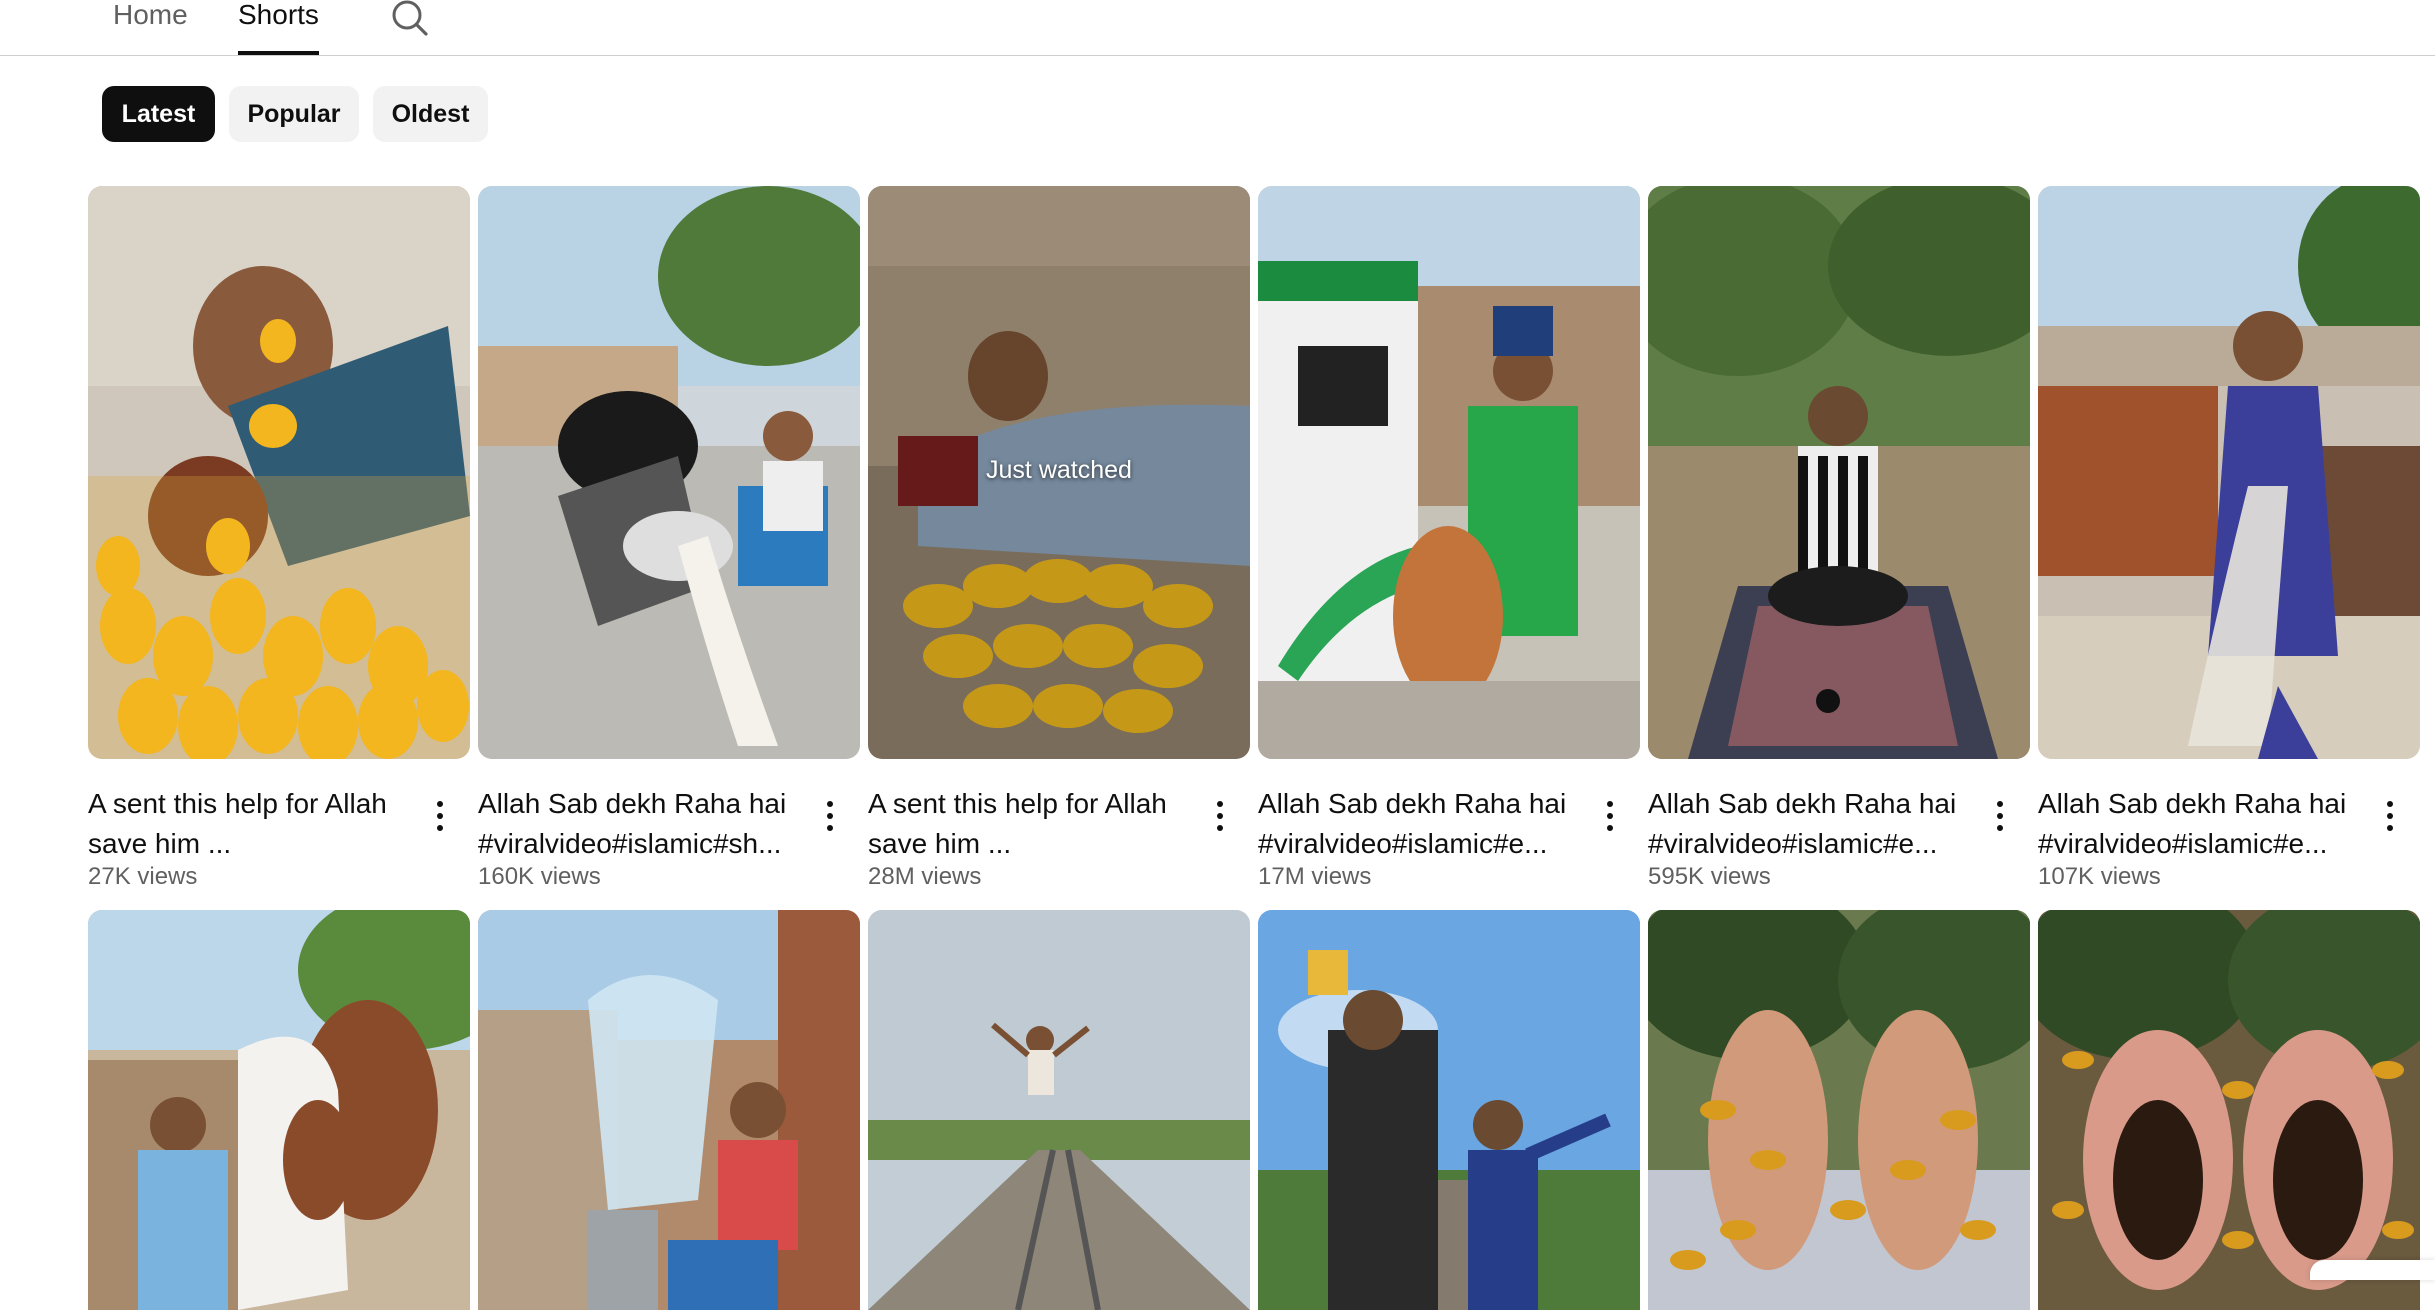 The image size is (2435, 1310). Describe the element at coordinates (410, 21) in the screenshot. I see `search-icon` at that location.